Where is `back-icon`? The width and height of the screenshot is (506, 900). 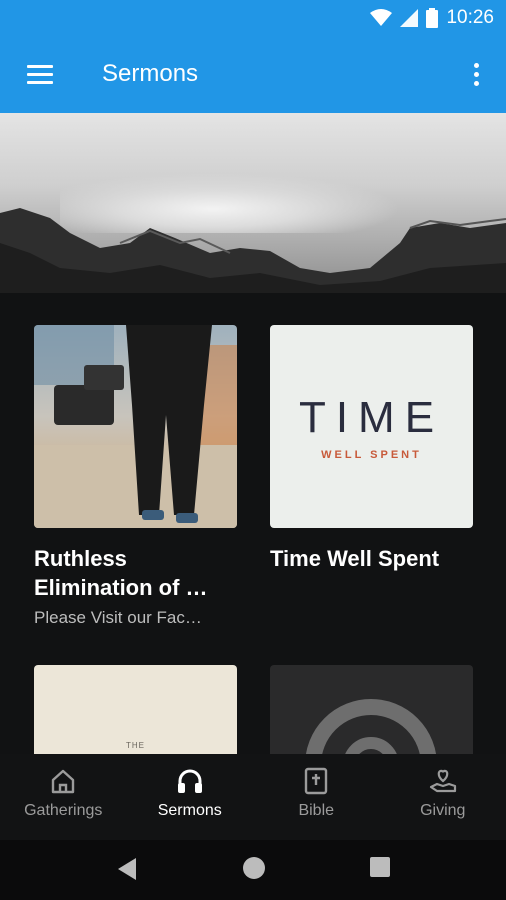
back-icon is located at coordinates (126, 869).